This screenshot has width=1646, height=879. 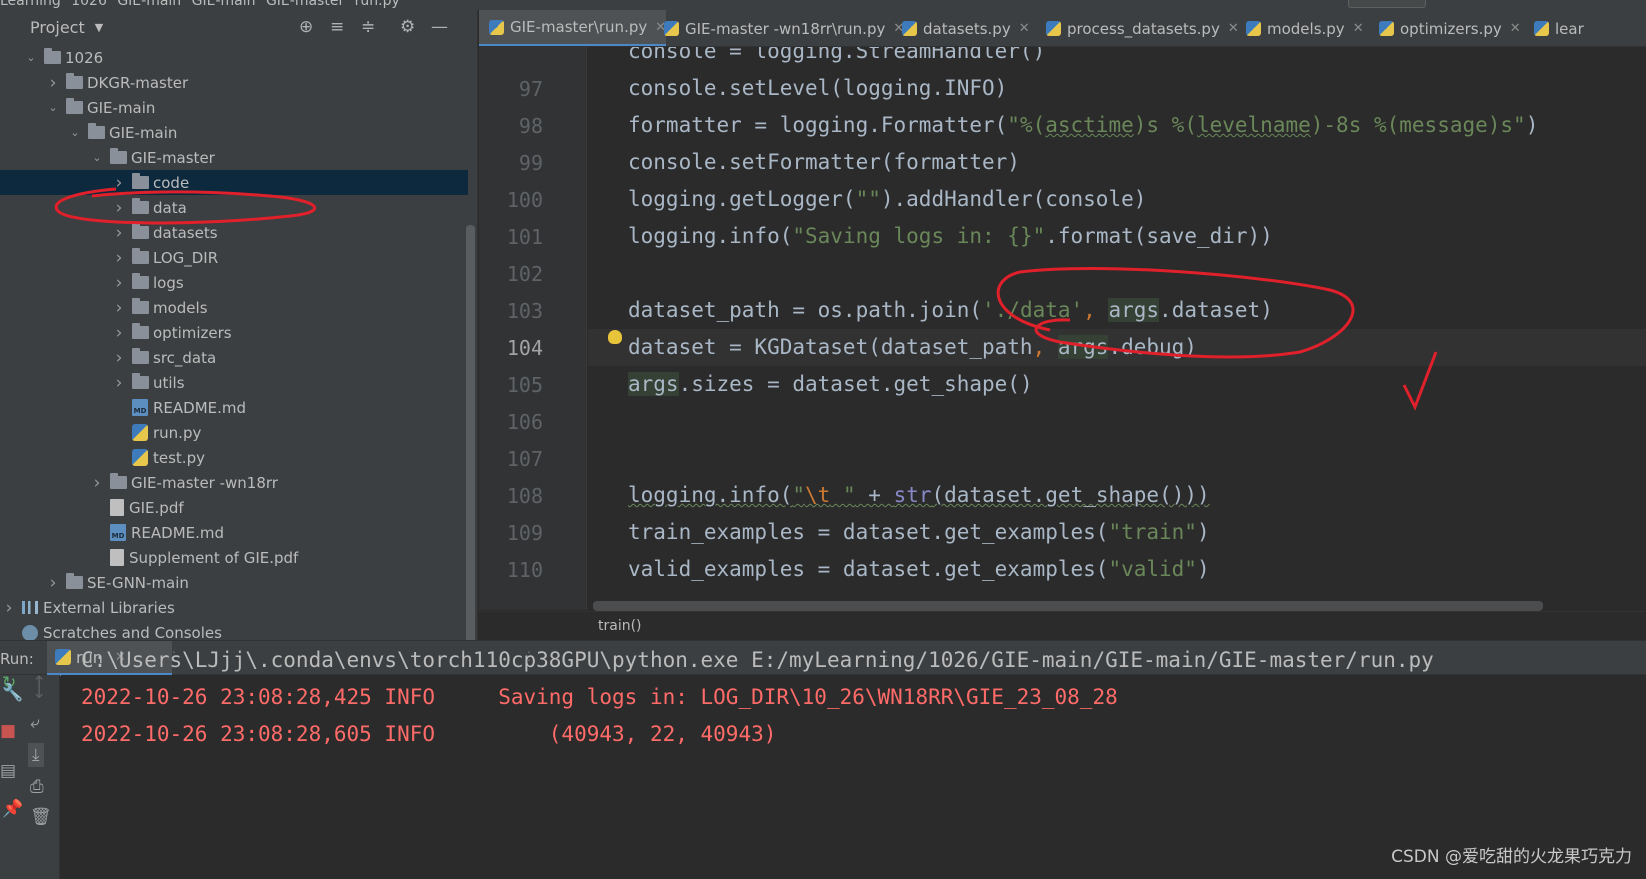 What do you see at coordinates (89, 4) in the screenshot?
I see `breadcrumb-item: 1026` at bounding box center [89, 4].